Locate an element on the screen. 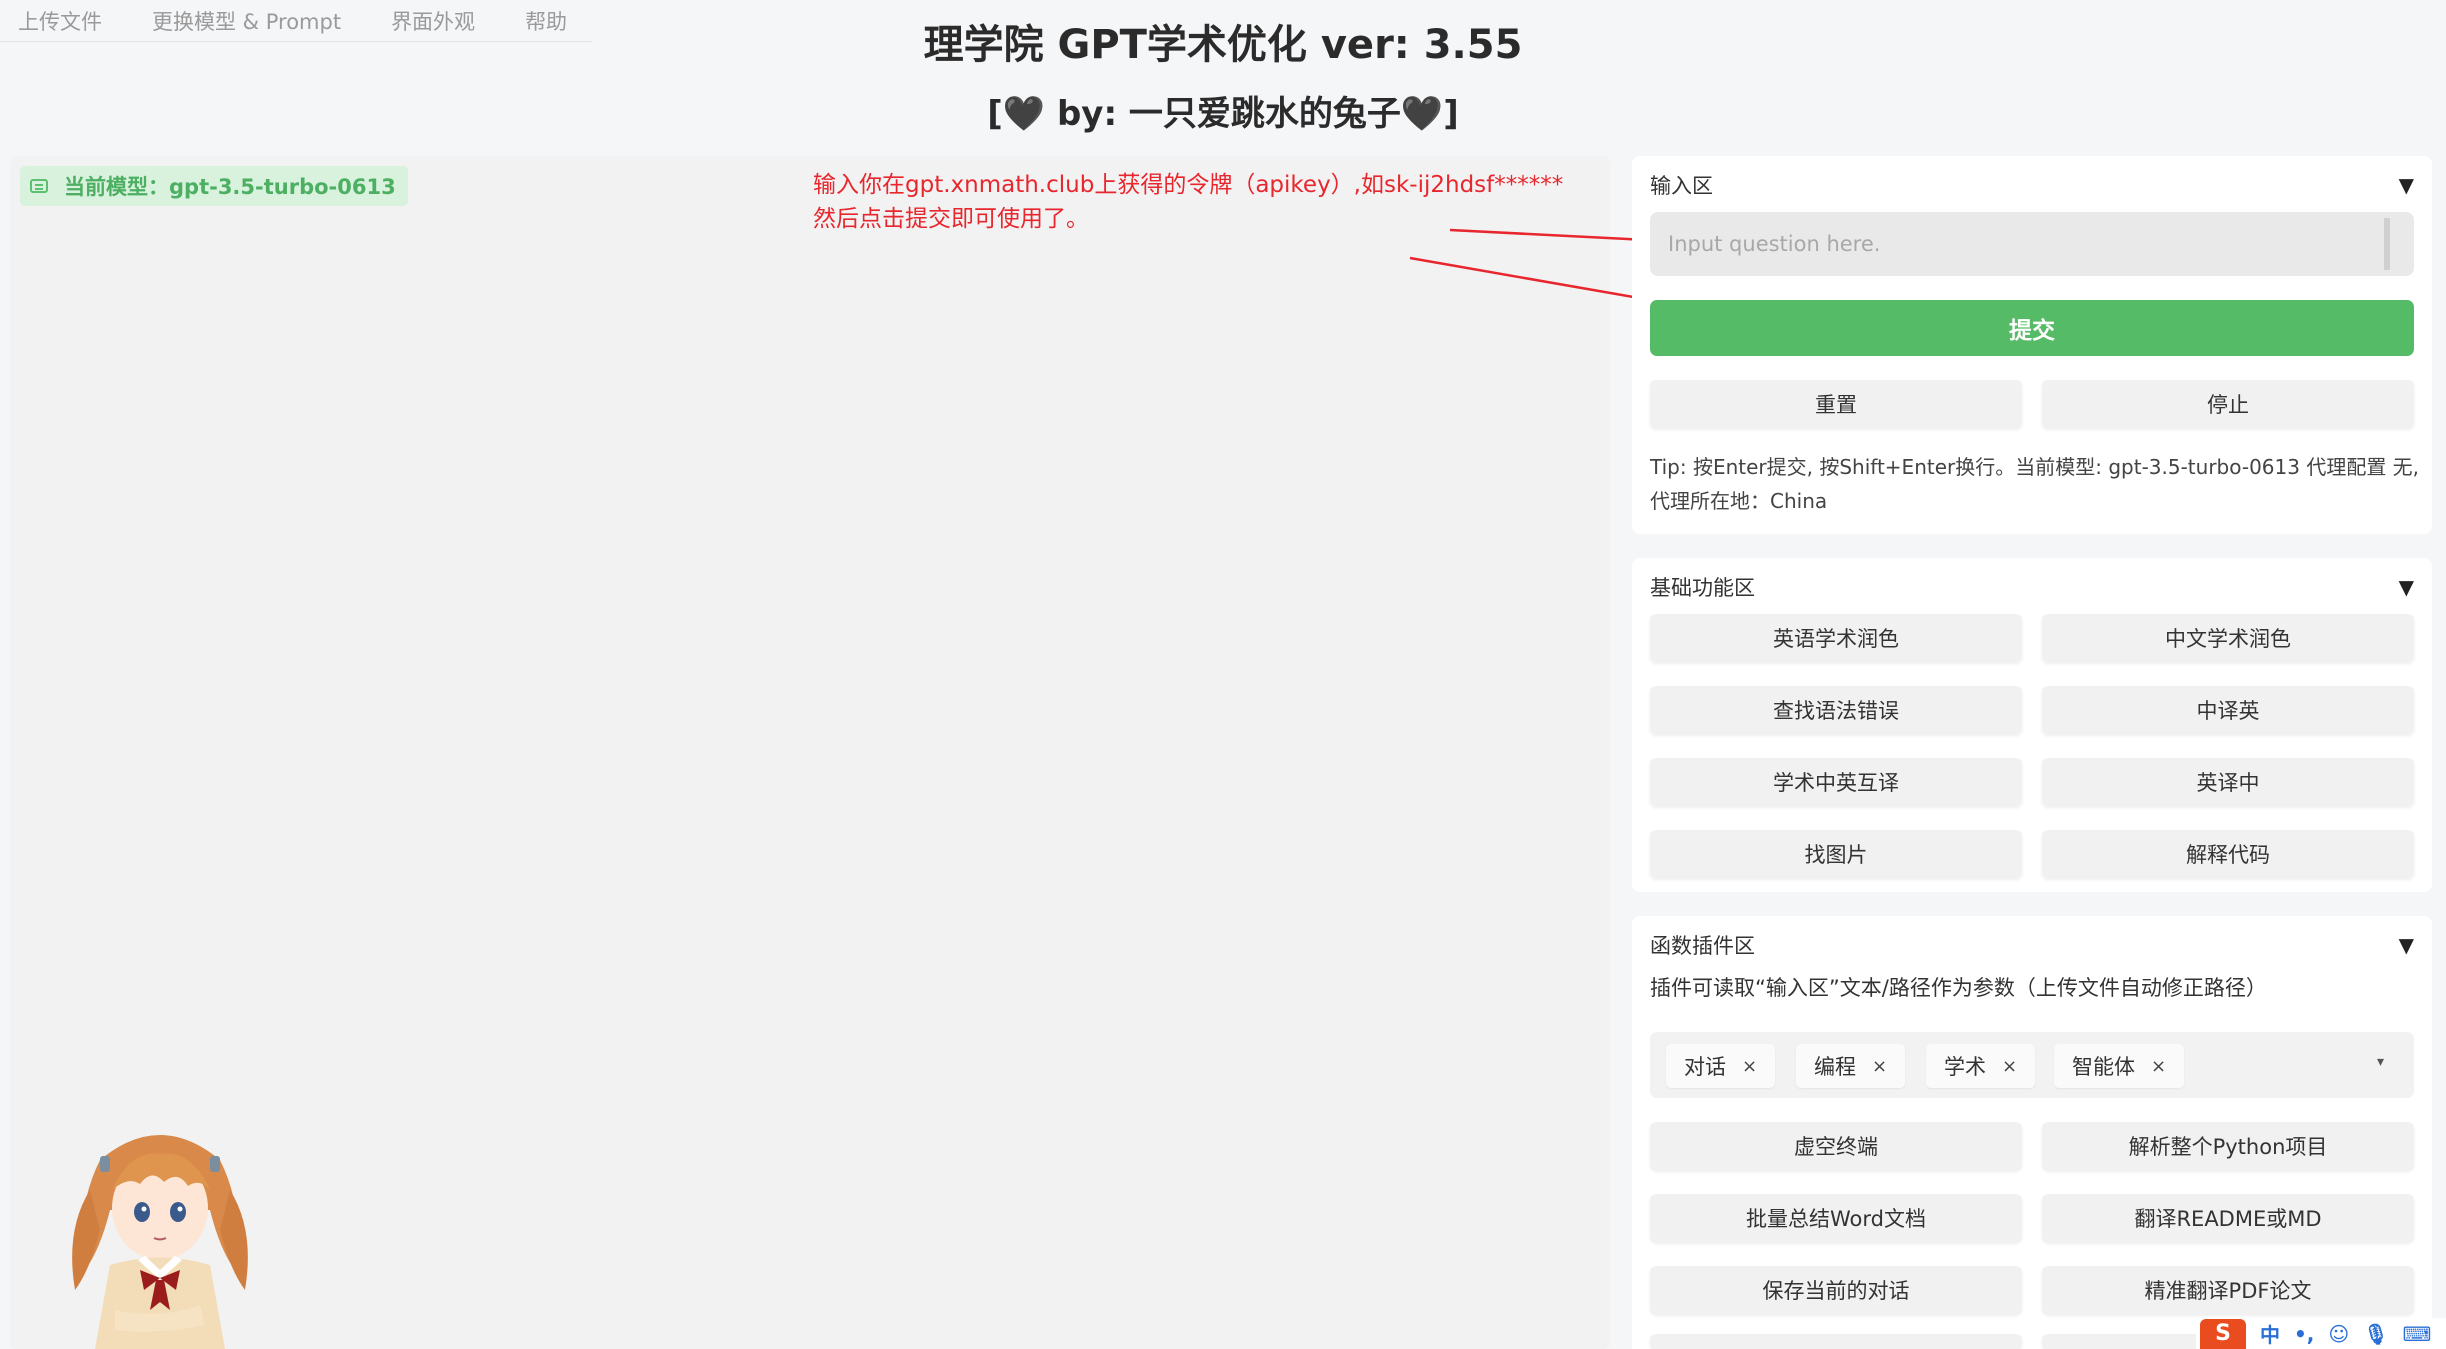 The image size is (2446, 1349). tag-academic: 学术 × is located at coordinates (1981, 1066).